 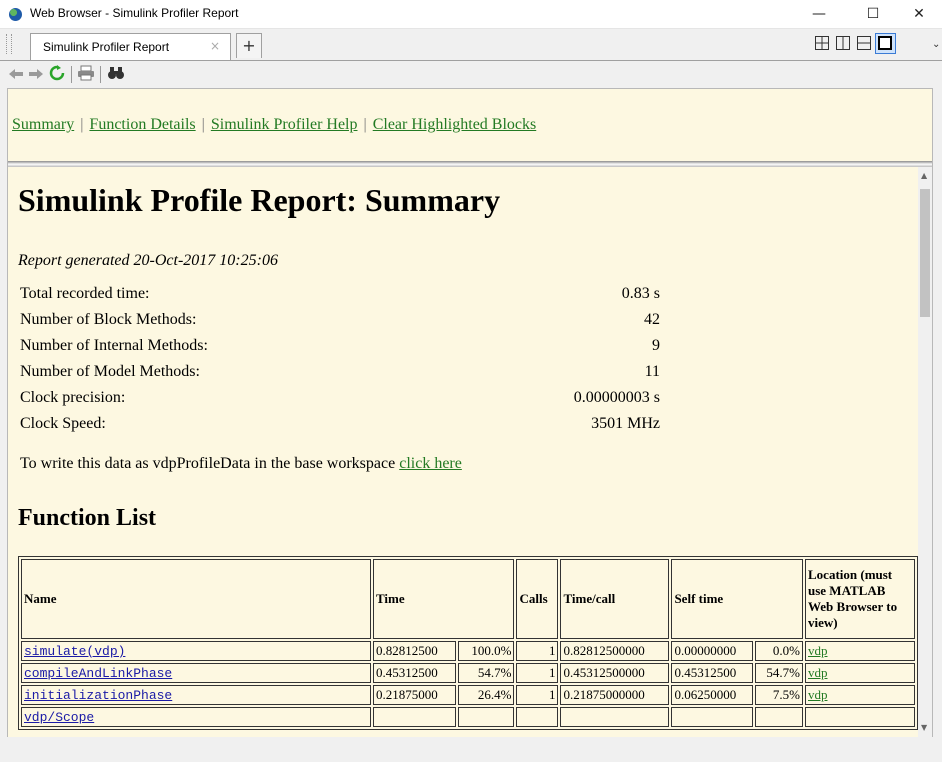 I want to click on cell-name: initializationPhase, so click(x=196, y=695).